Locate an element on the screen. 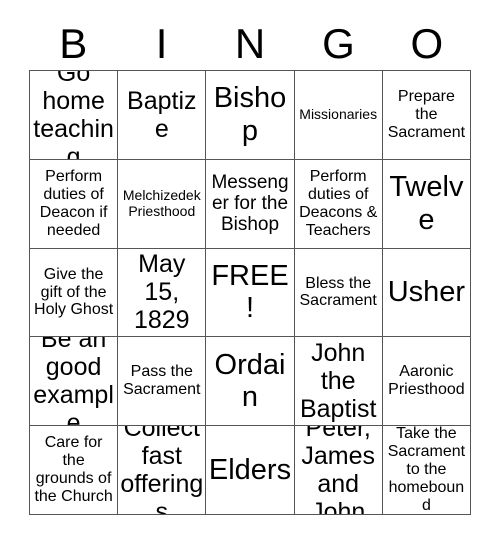 The image size is (500, 544). bingo-cell: Bishop is located at coordinates (250, 115).